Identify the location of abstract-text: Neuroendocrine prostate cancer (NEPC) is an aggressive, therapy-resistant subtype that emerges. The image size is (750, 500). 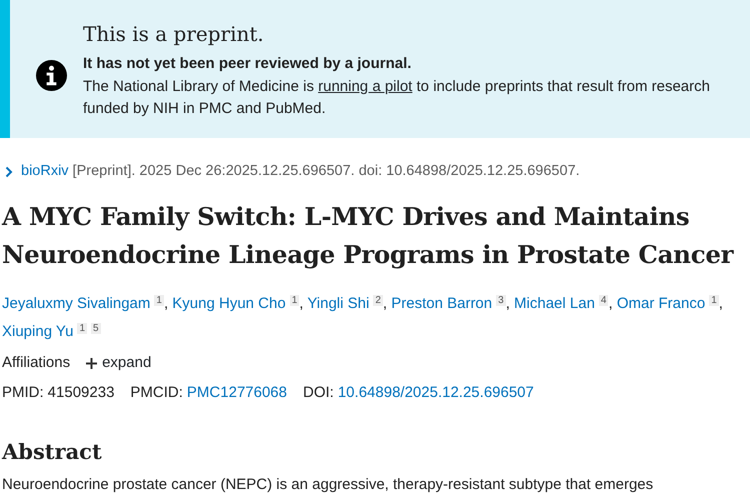
(328, 484).